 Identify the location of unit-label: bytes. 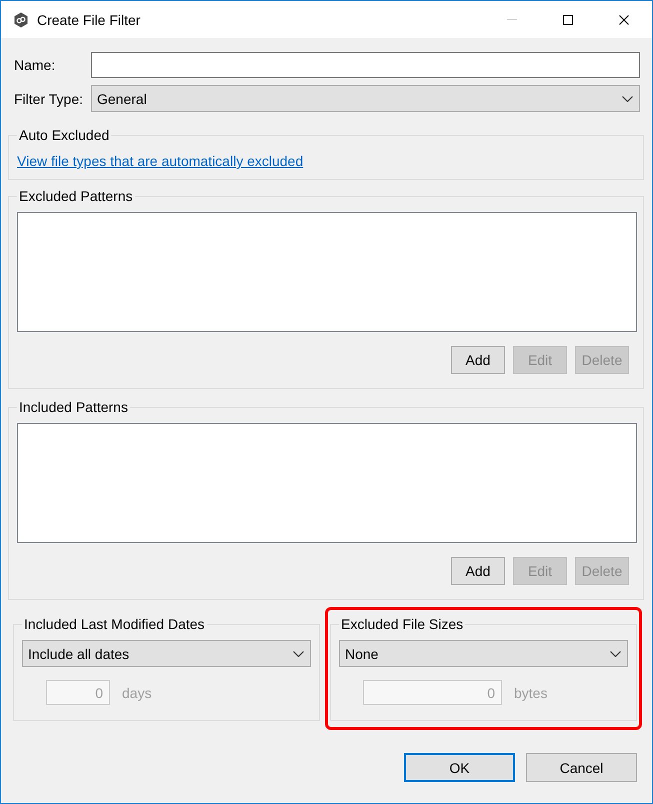
(531, 692).